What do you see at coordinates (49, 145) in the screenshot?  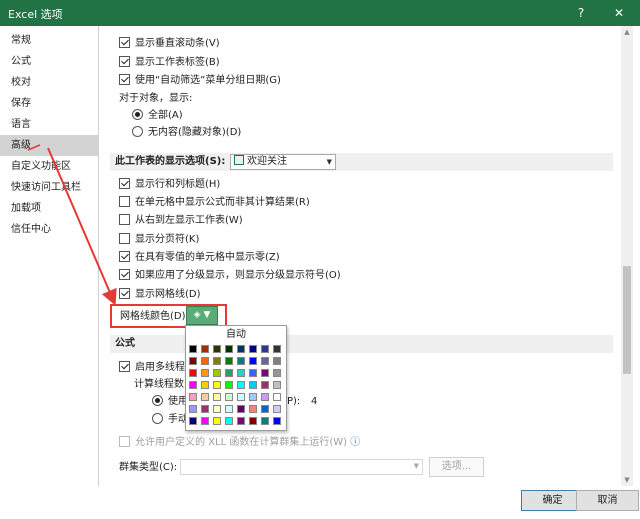 I see `sidebar-item-advanced: 高级` at bounding box center [49, 145].